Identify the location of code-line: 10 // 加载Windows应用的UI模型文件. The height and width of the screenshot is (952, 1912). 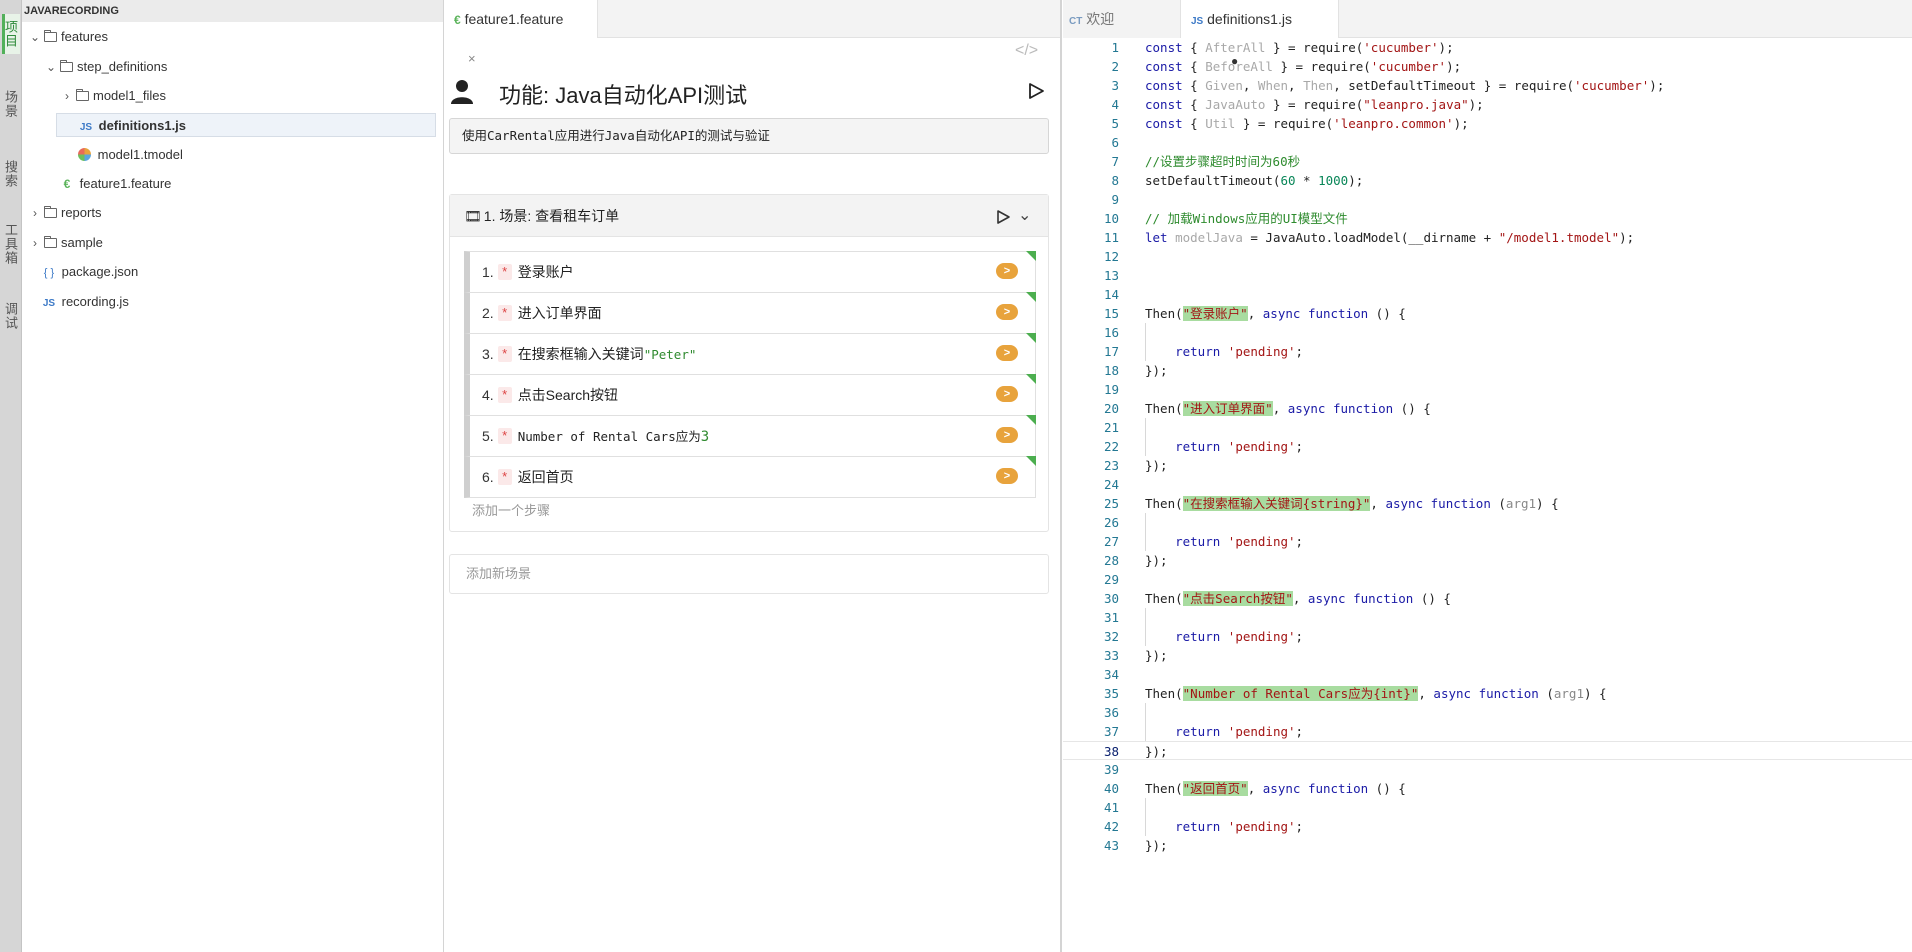
(1487, 218).